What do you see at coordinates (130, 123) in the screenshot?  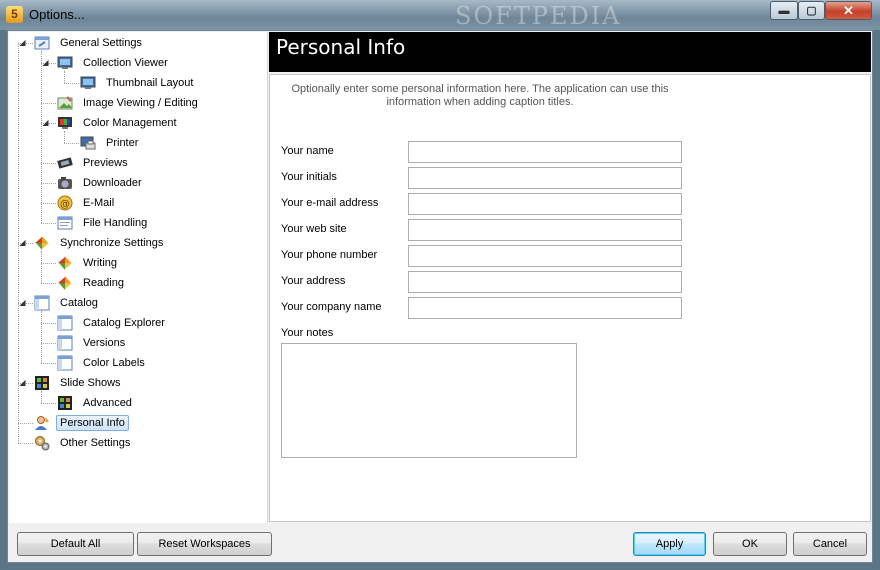 I see `tree-item-label: Color Management` at bounding box center [130, 123].